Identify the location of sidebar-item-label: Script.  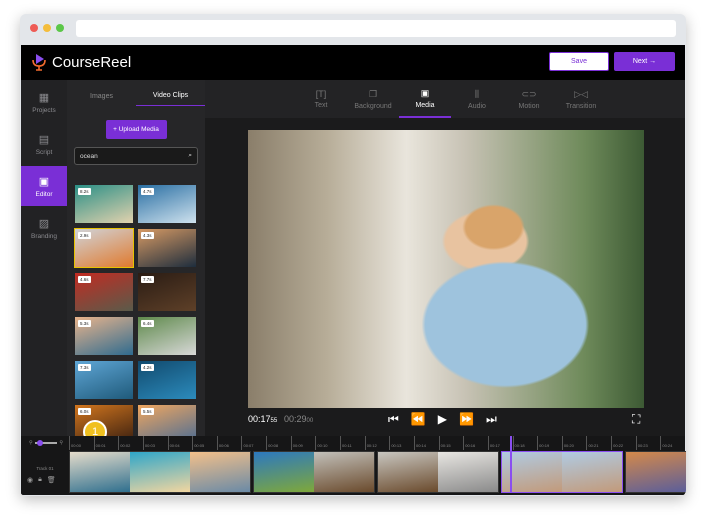
(44, 152).